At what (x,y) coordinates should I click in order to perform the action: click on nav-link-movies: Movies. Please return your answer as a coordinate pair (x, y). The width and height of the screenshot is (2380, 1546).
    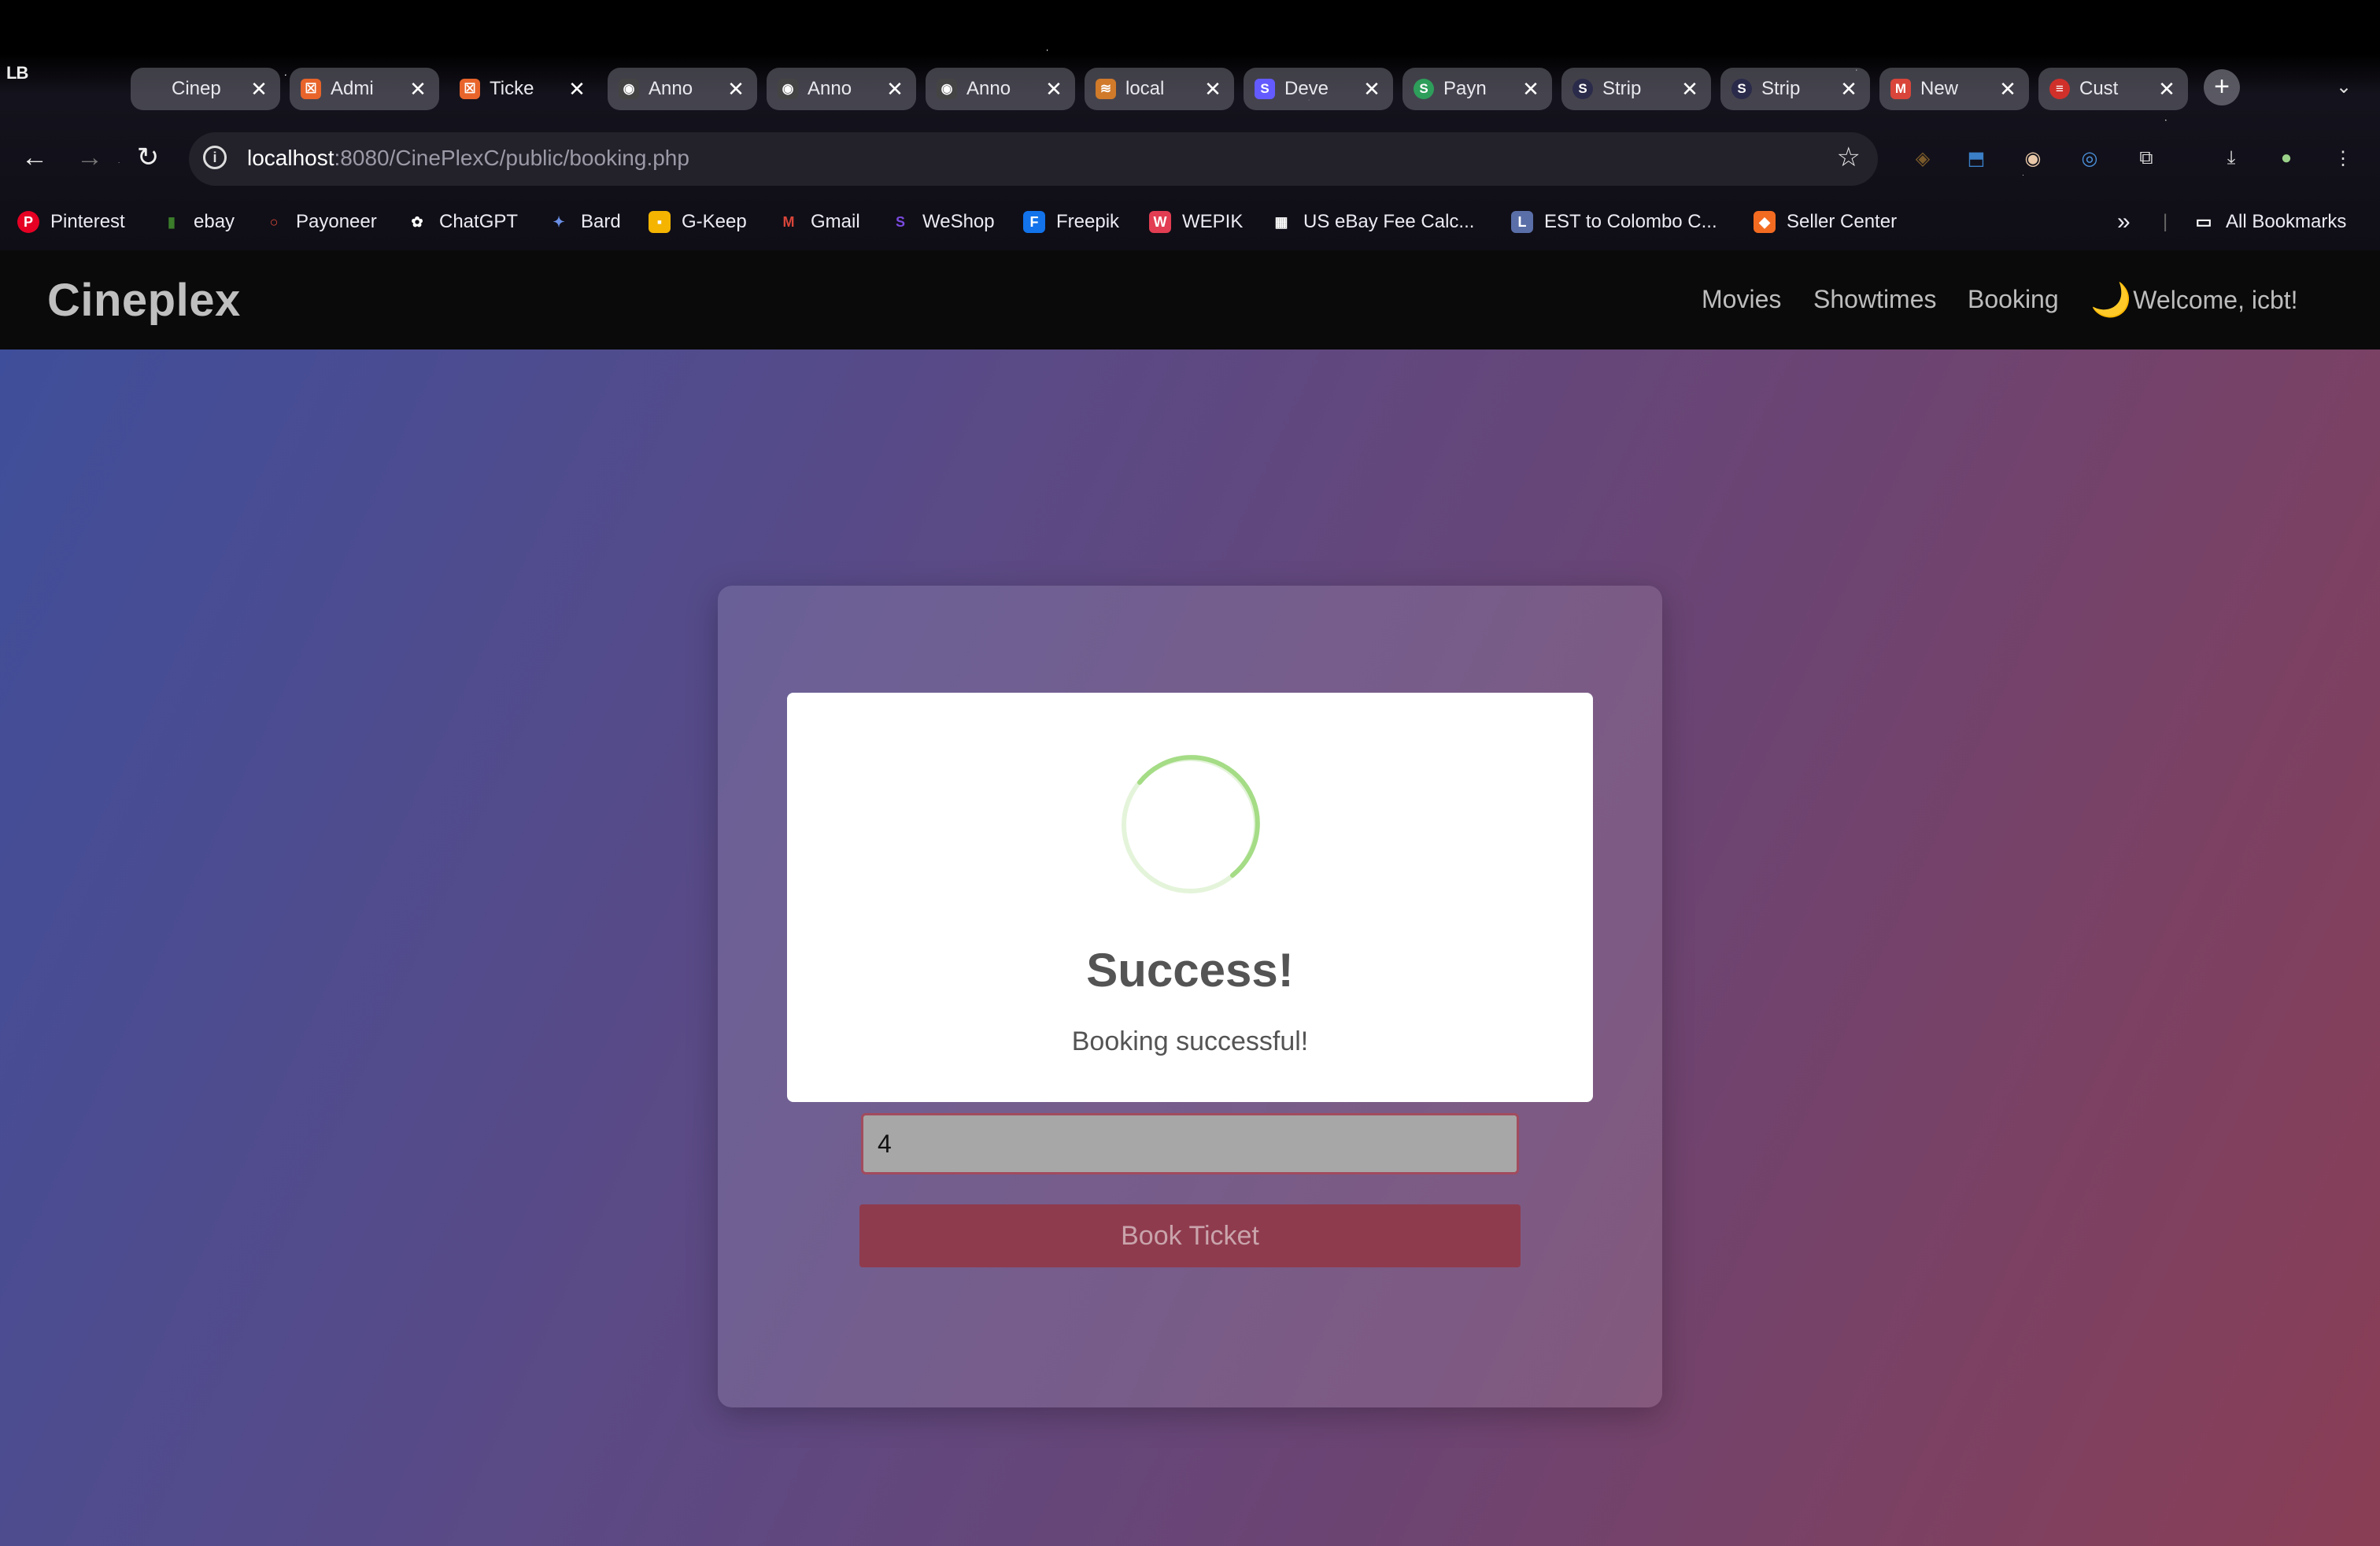
    Looking at the image, I should click on (1741, 299).